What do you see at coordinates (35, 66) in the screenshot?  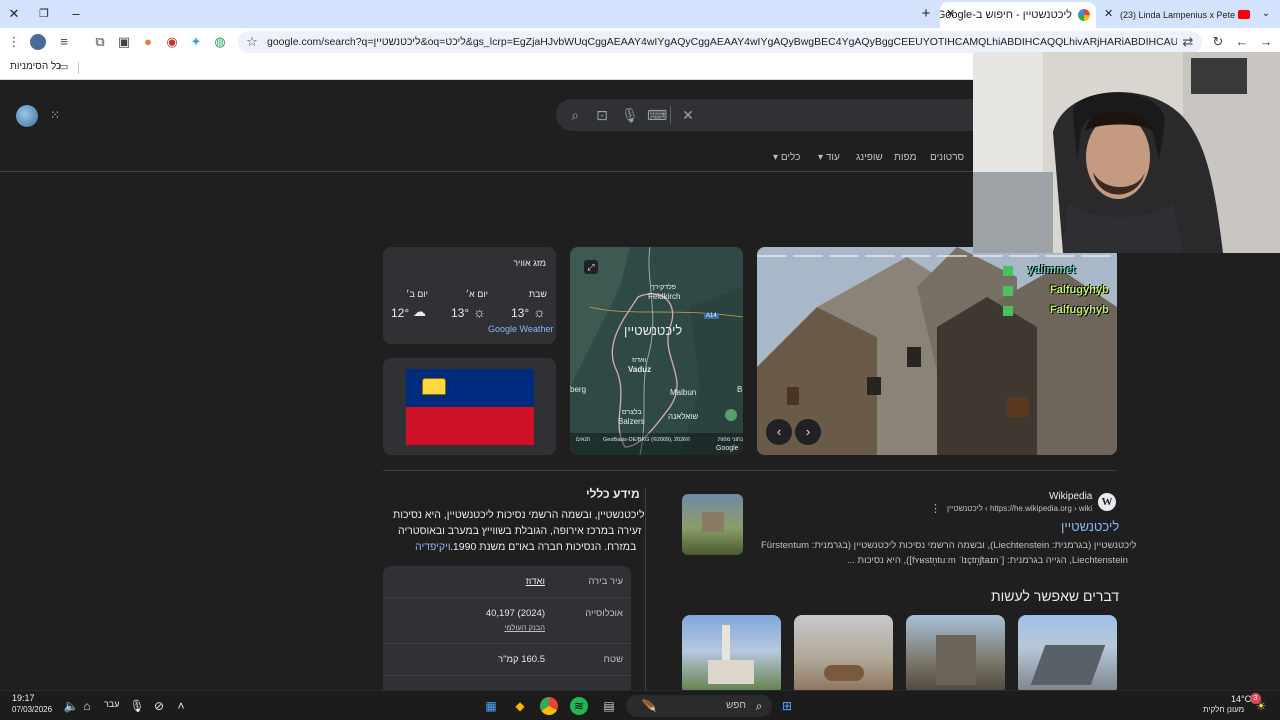 I see `all-bookmarks-label: כל הסימניות` at bounding box center [35, 66].